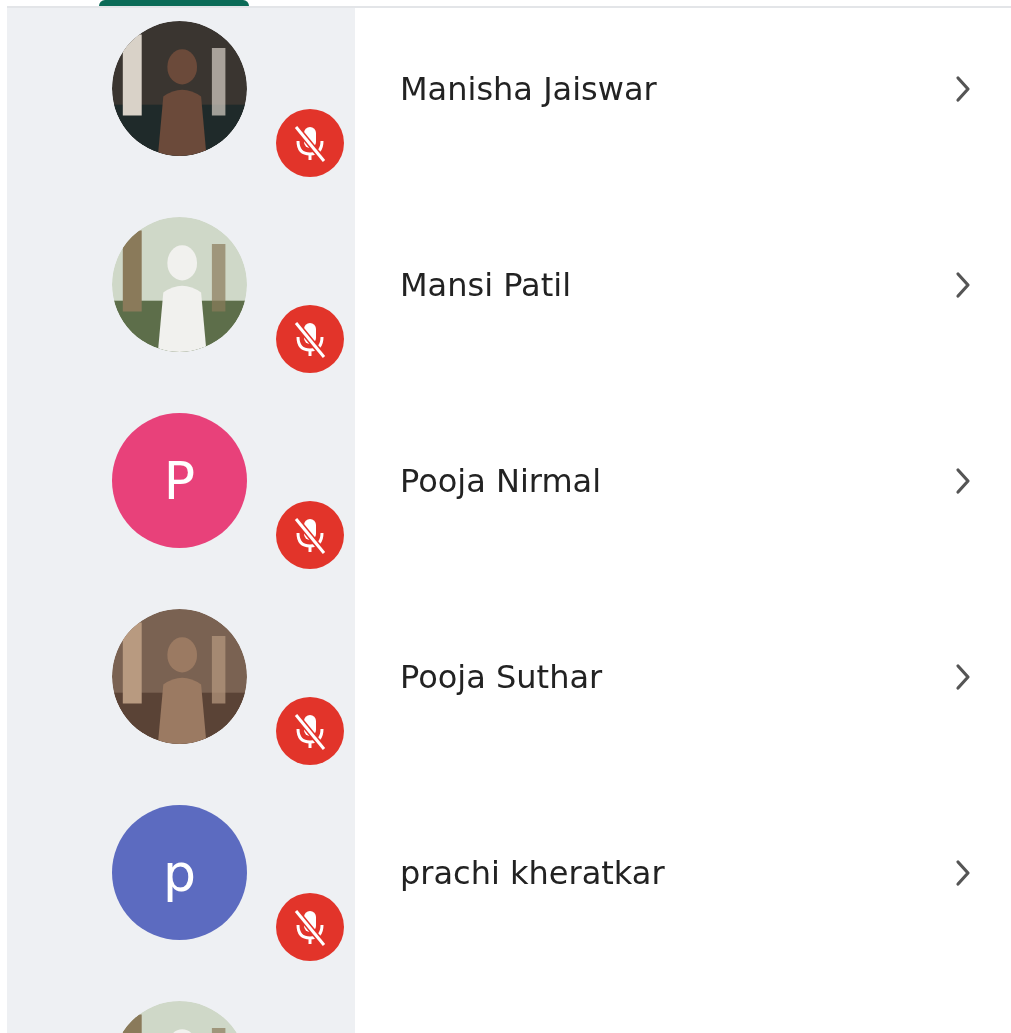 This screenshot has width=1011, height=1033. What do you see at coordinates (676, 480) in the screenshot?
I see `participant-name: Pooja Nirmal` at bounding box center [676, 480].